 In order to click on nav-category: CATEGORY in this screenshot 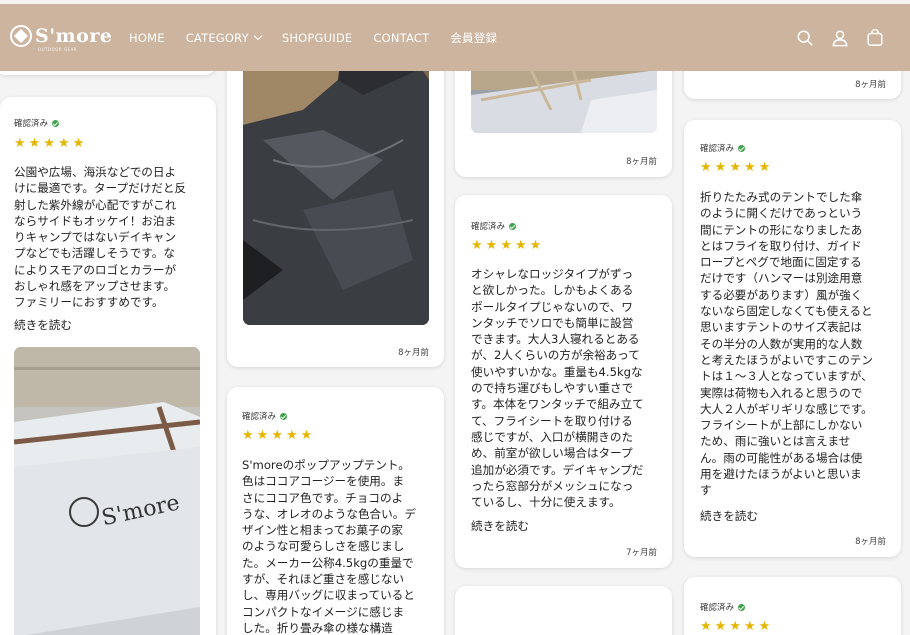, I will do `click(224, 38)`.